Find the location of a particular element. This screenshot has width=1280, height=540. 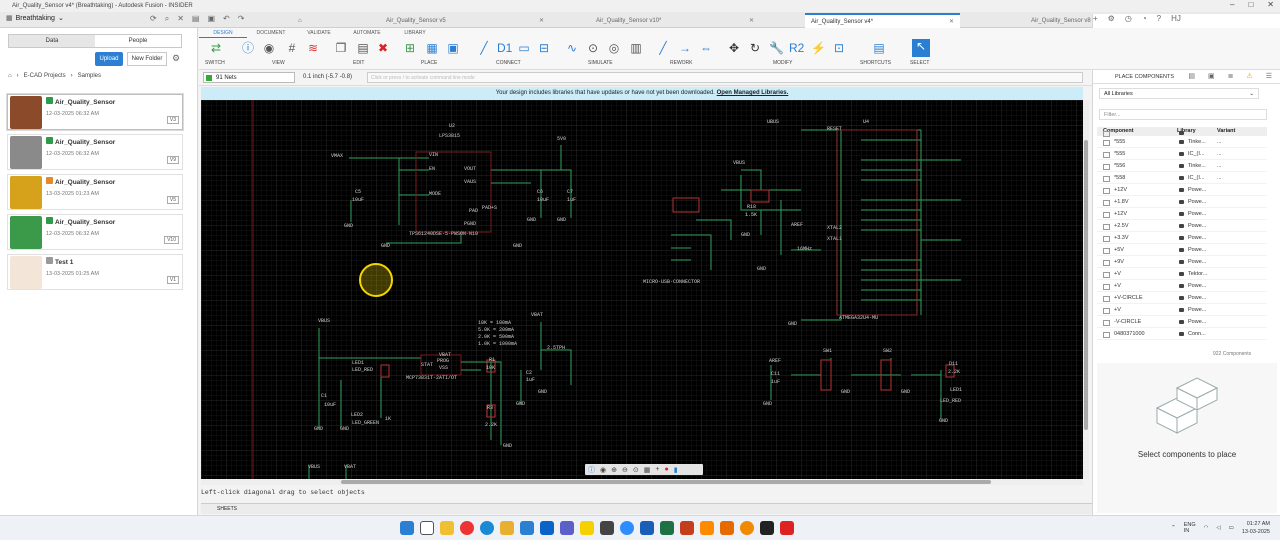

home-tab: ⌂ is located at coordinates (298, 20).